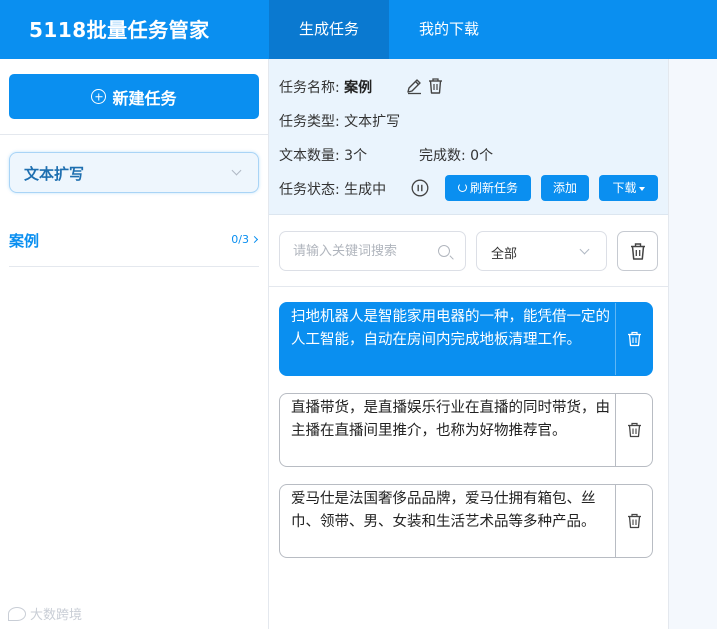 Image resolution: width=717 pixels, height=629 pixels. Describe the element at coordinates (363, 251) in the screenshot. I see `search-input` at that location.